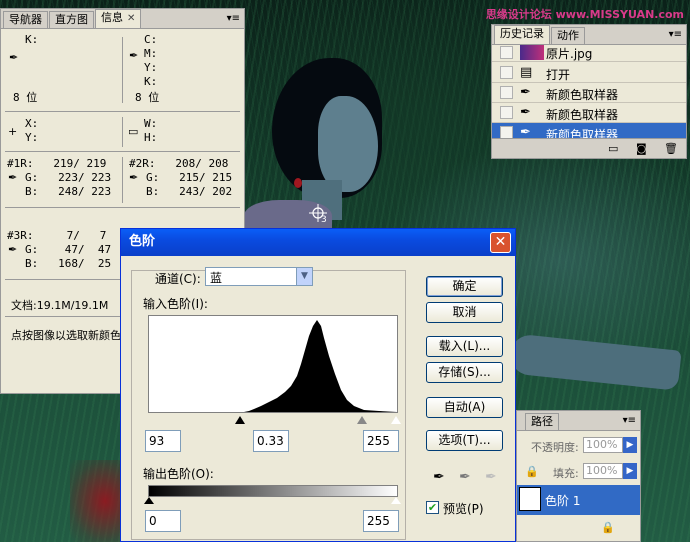 The image size is (690, 542). I want to click on layer-row-levels: 色阶 1, so click(578, 500).